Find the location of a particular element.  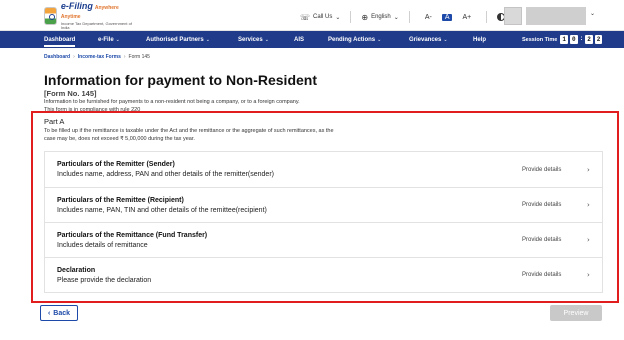

nav-pending-actions: Pending Actions ⌄ is located at coordinates (354, 39).